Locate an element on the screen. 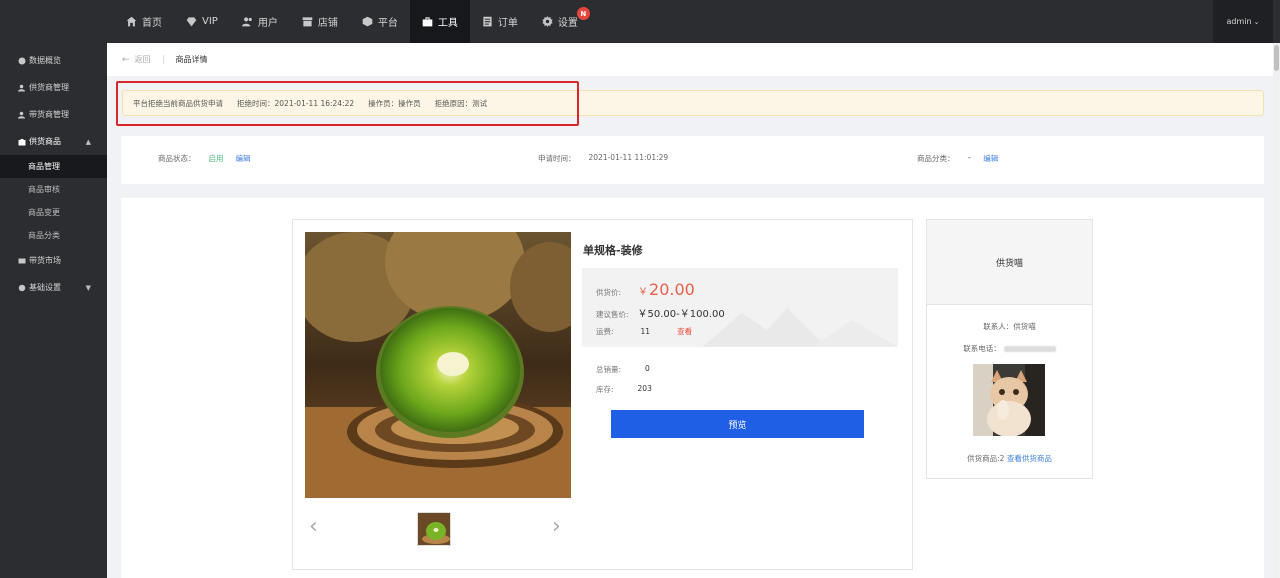 Image resolution: width=1280 pixels, height=578 pixels. sidebar-sub-goods-category: 商品分类 is located at coordinates (53, 235).